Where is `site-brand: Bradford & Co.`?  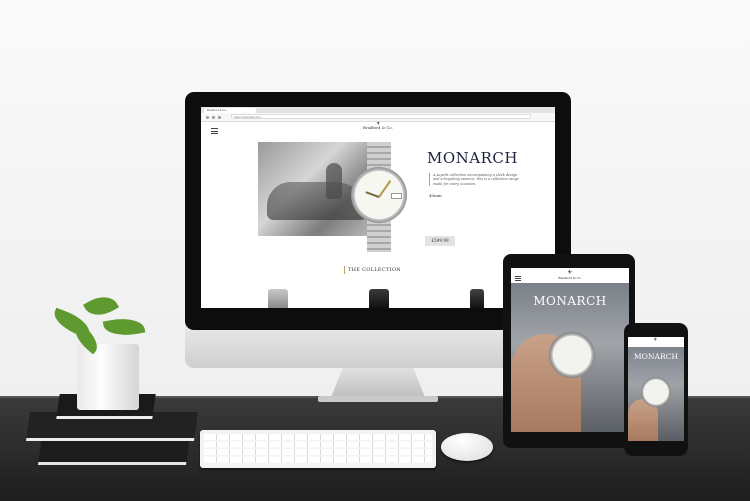
site-brand: Bradford & Co. is located at coordinates (378, 128).